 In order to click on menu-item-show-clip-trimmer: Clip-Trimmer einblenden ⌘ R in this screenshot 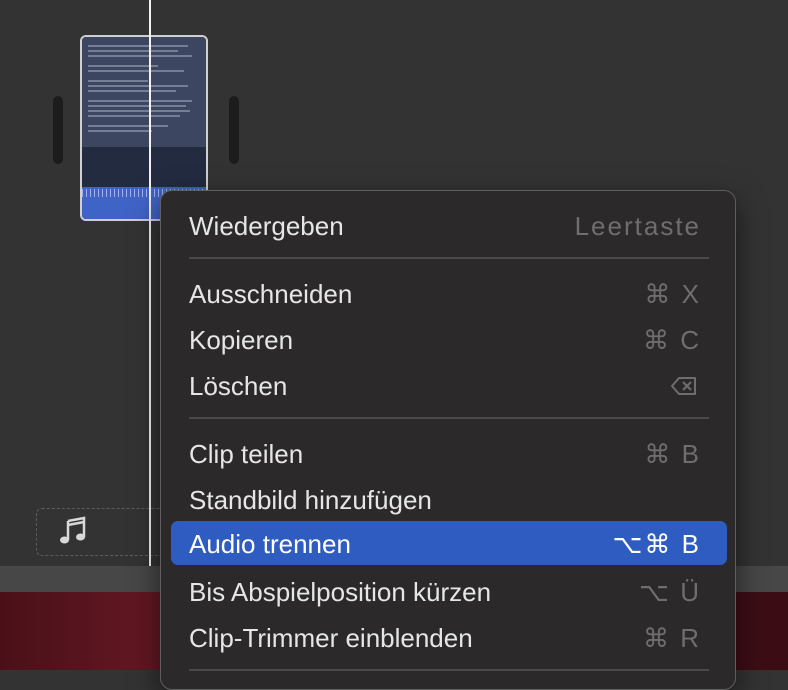, I will do `click(449, 637)`.